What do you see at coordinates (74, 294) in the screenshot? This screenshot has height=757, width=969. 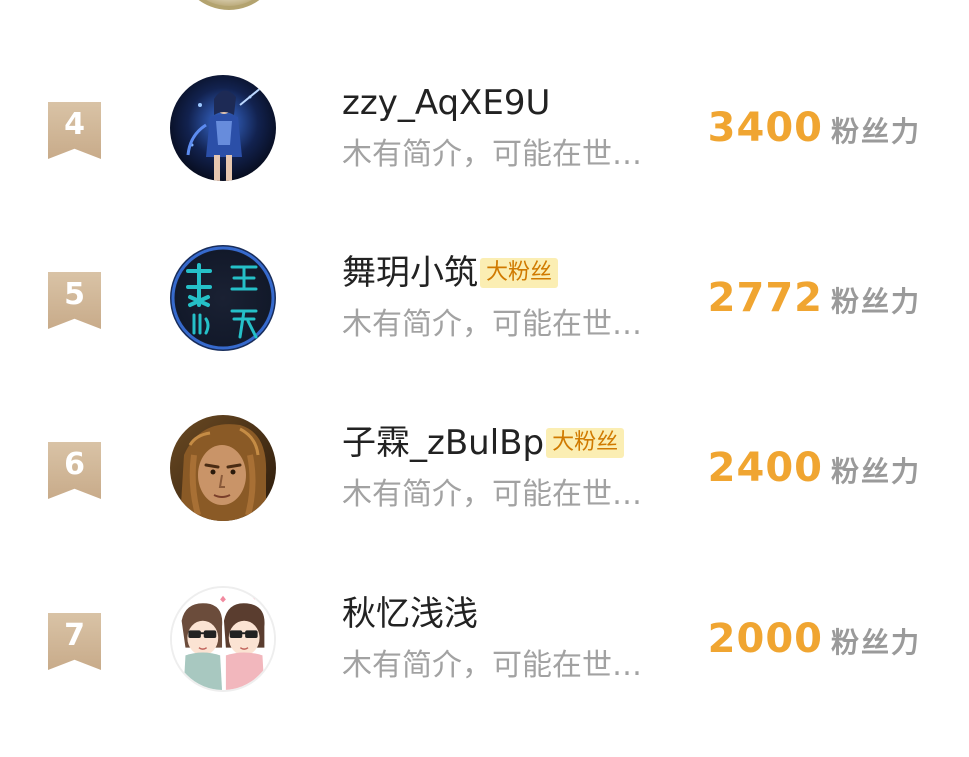 I see `rank-number: 5` at bounding box center [74, 294].